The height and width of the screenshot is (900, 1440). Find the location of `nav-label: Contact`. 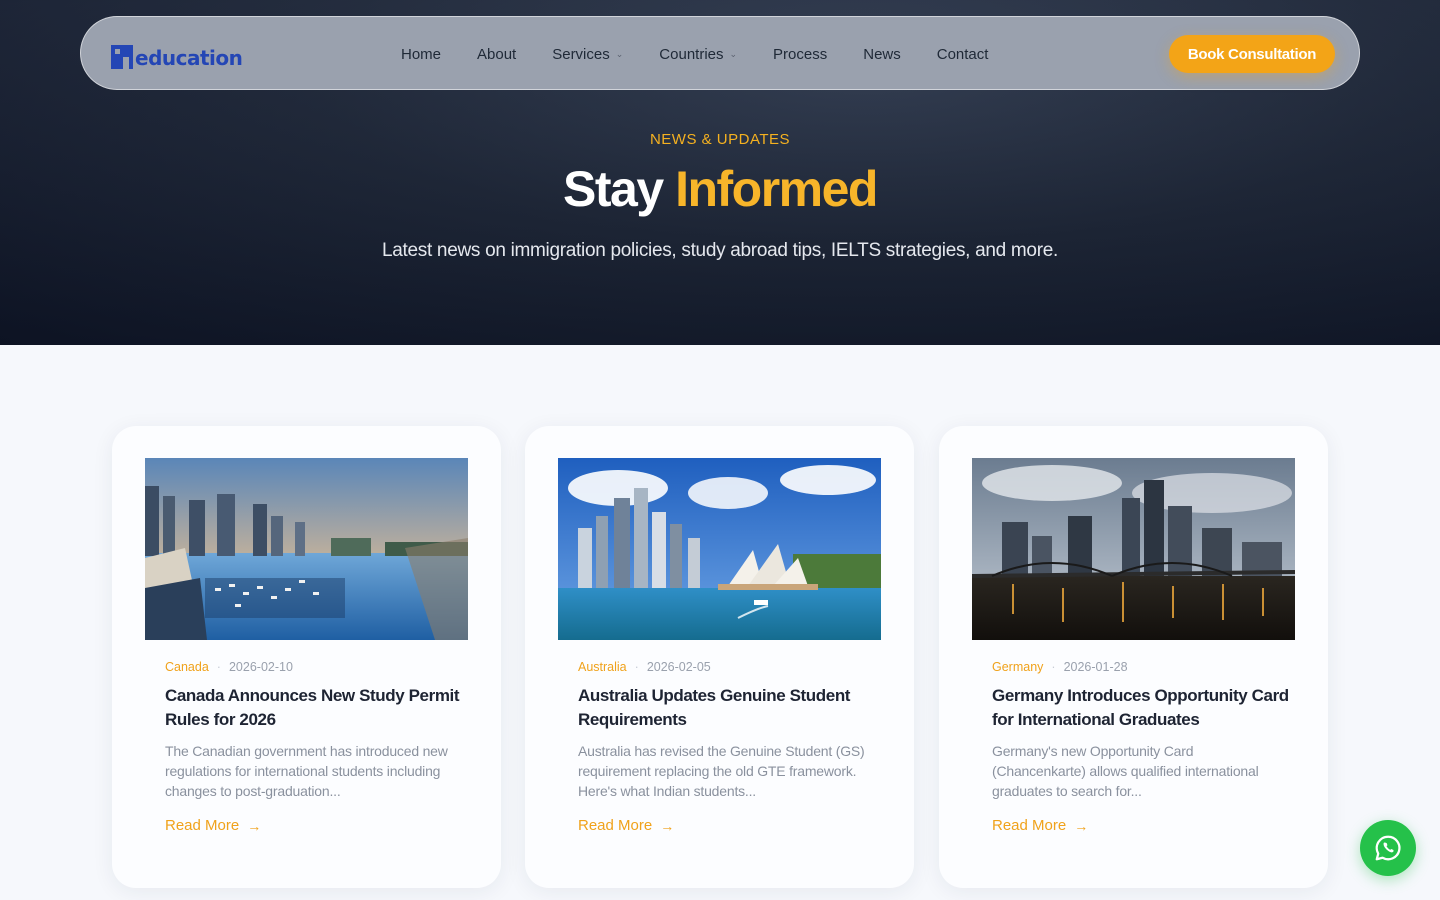

nav-label: Contact is located at coordinates (962, 54).